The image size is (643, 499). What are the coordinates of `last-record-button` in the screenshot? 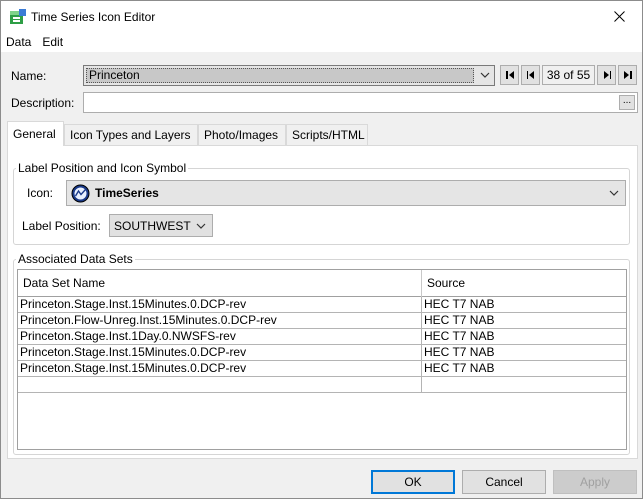 It's located at (627, 75).